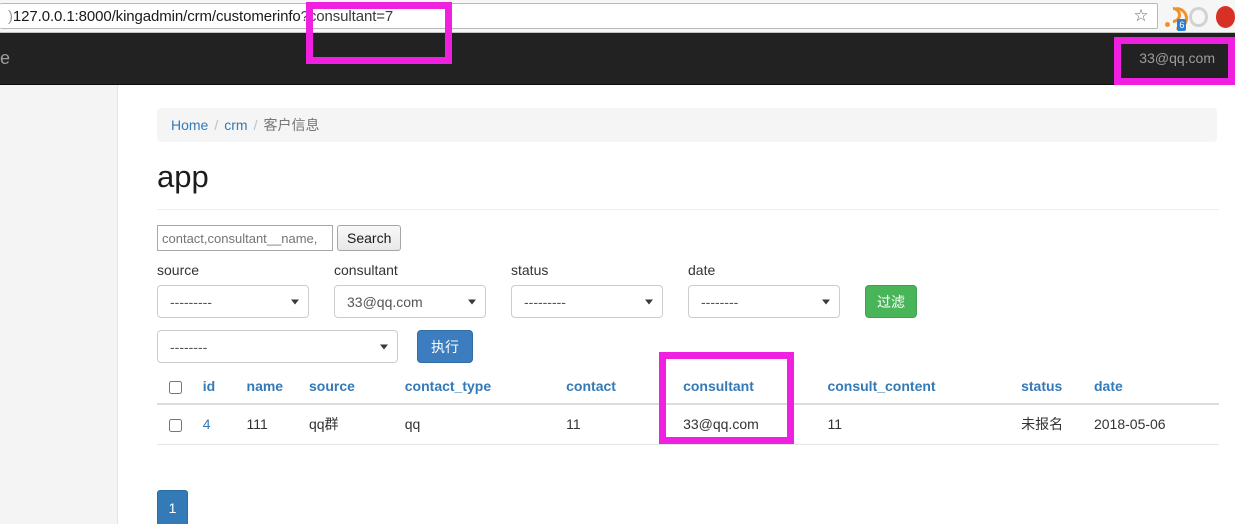 The image size is (1235, 524). I want to click on breadcrumb-current: 客户信息, so click(291, 125).